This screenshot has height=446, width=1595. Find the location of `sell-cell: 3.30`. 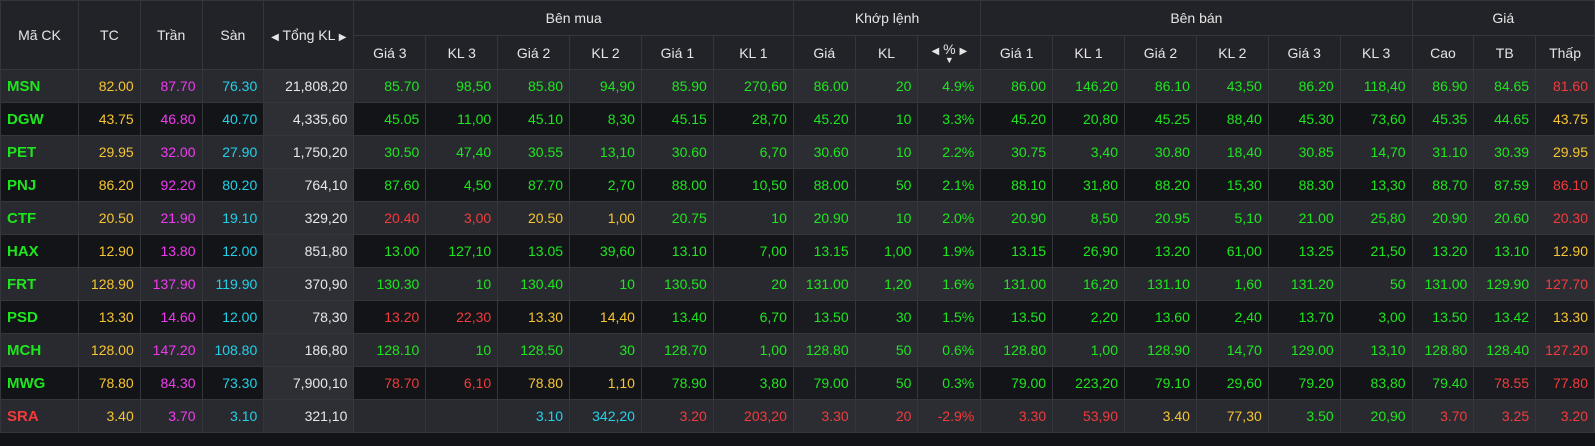

sell-cell: 3.30 is located at coordinates (1017, 416).